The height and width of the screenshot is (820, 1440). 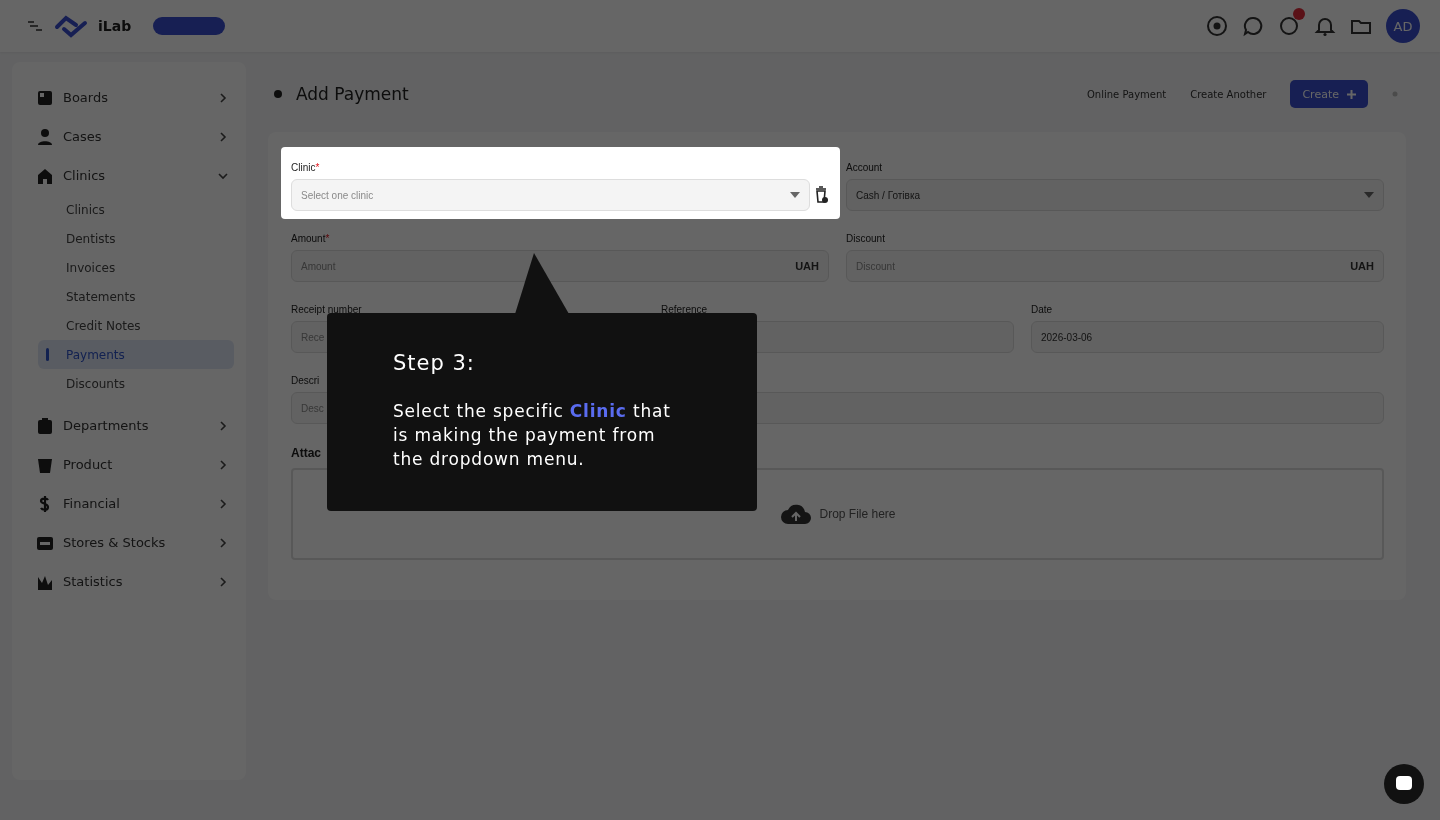 I want to click on field-label: Receipt number, so click(x=327, y=309).